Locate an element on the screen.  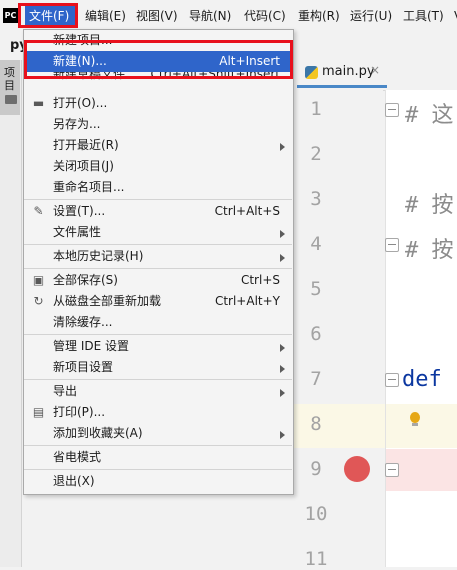
menu-item-add-to-favorites: 添加到收藏夹(A) is located at coordinates (158, 433).